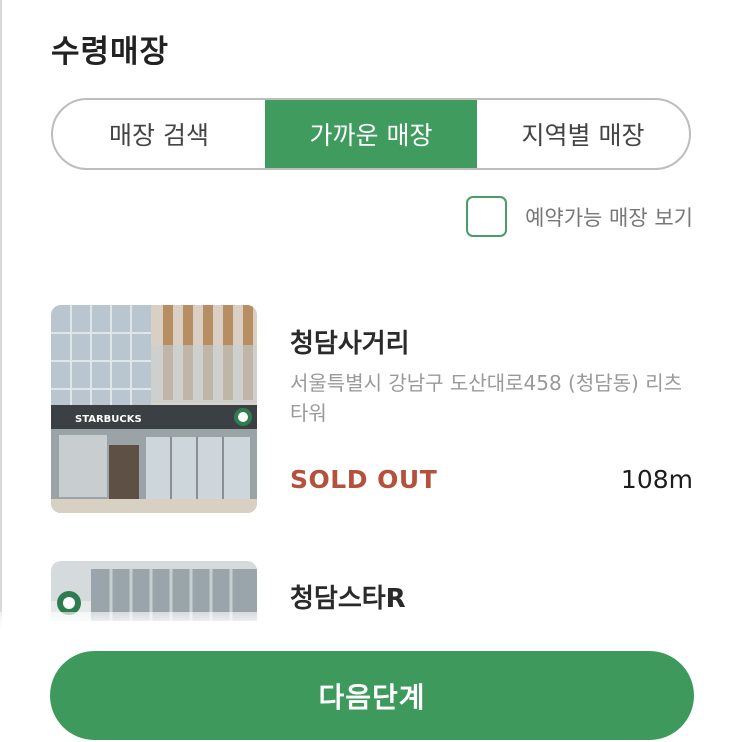 The width and height of the screenshot is (743, 742). I want to click on store-address: 서울특별시 강남구 도산대로458 (청담동) 리츠타워, so click(486, 398).